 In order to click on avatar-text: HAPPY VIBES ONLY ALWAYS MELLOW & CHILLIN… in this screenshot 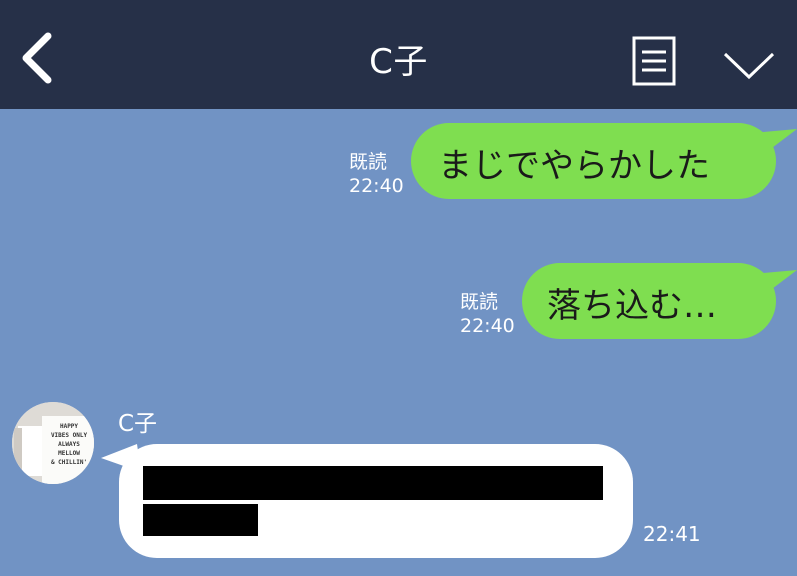, I will do `click(69, 444)`.